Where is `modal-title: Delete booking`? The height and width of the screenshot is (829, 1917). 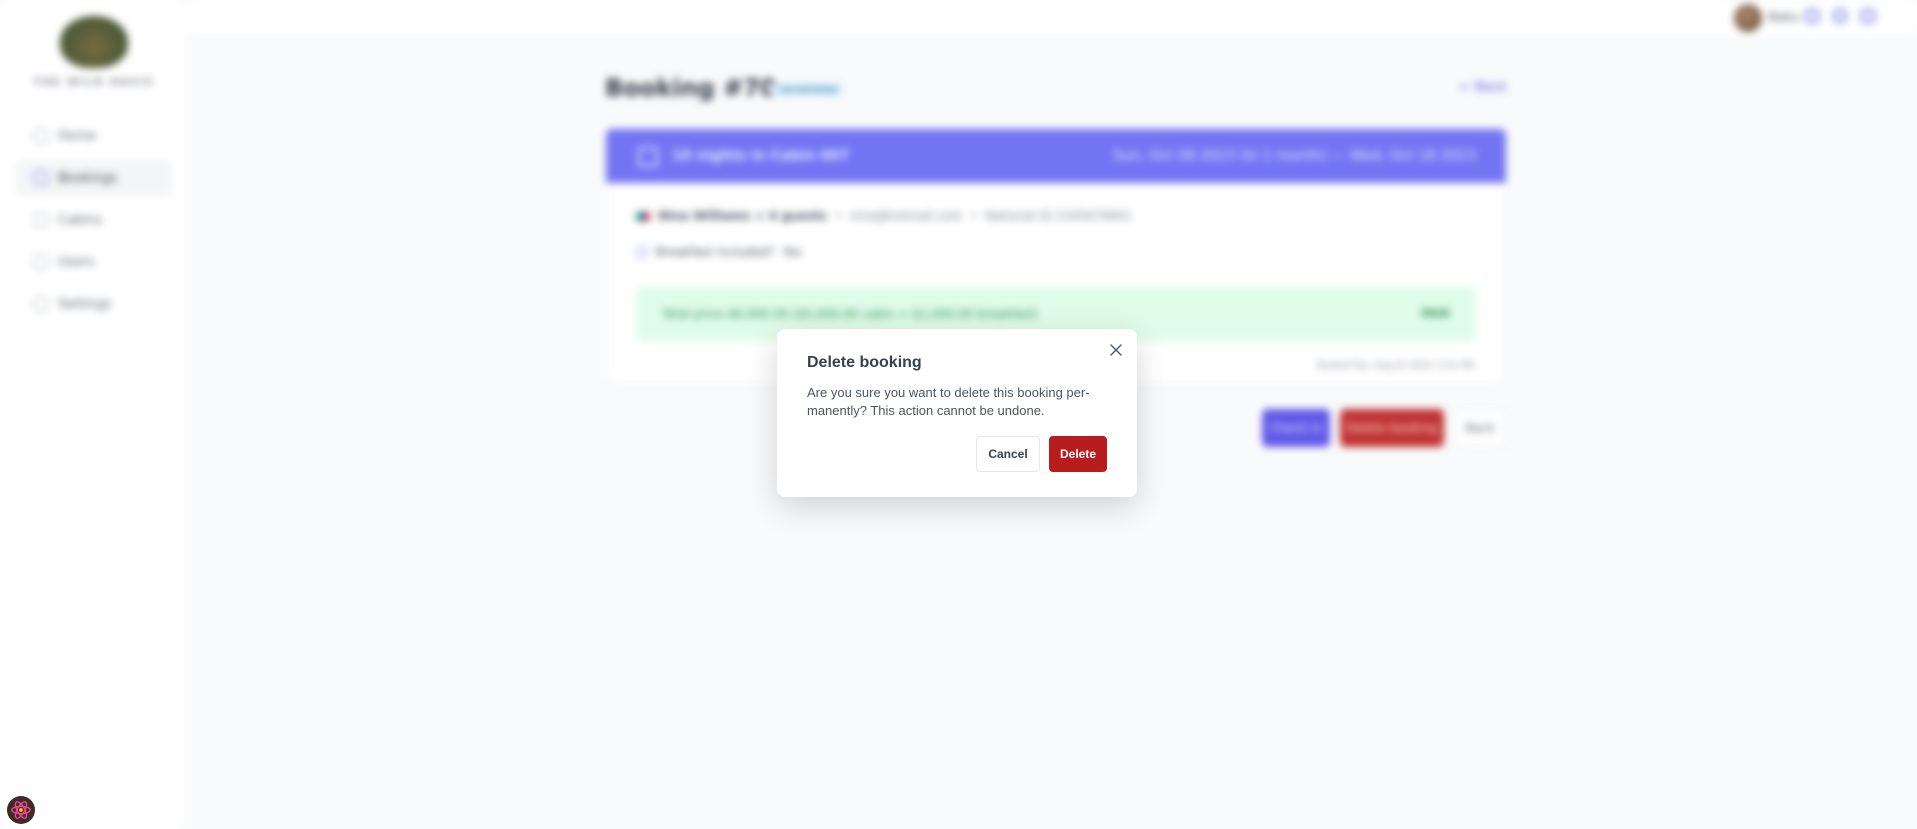
modal-title: Delete booking is located at coordinates (864, 362).